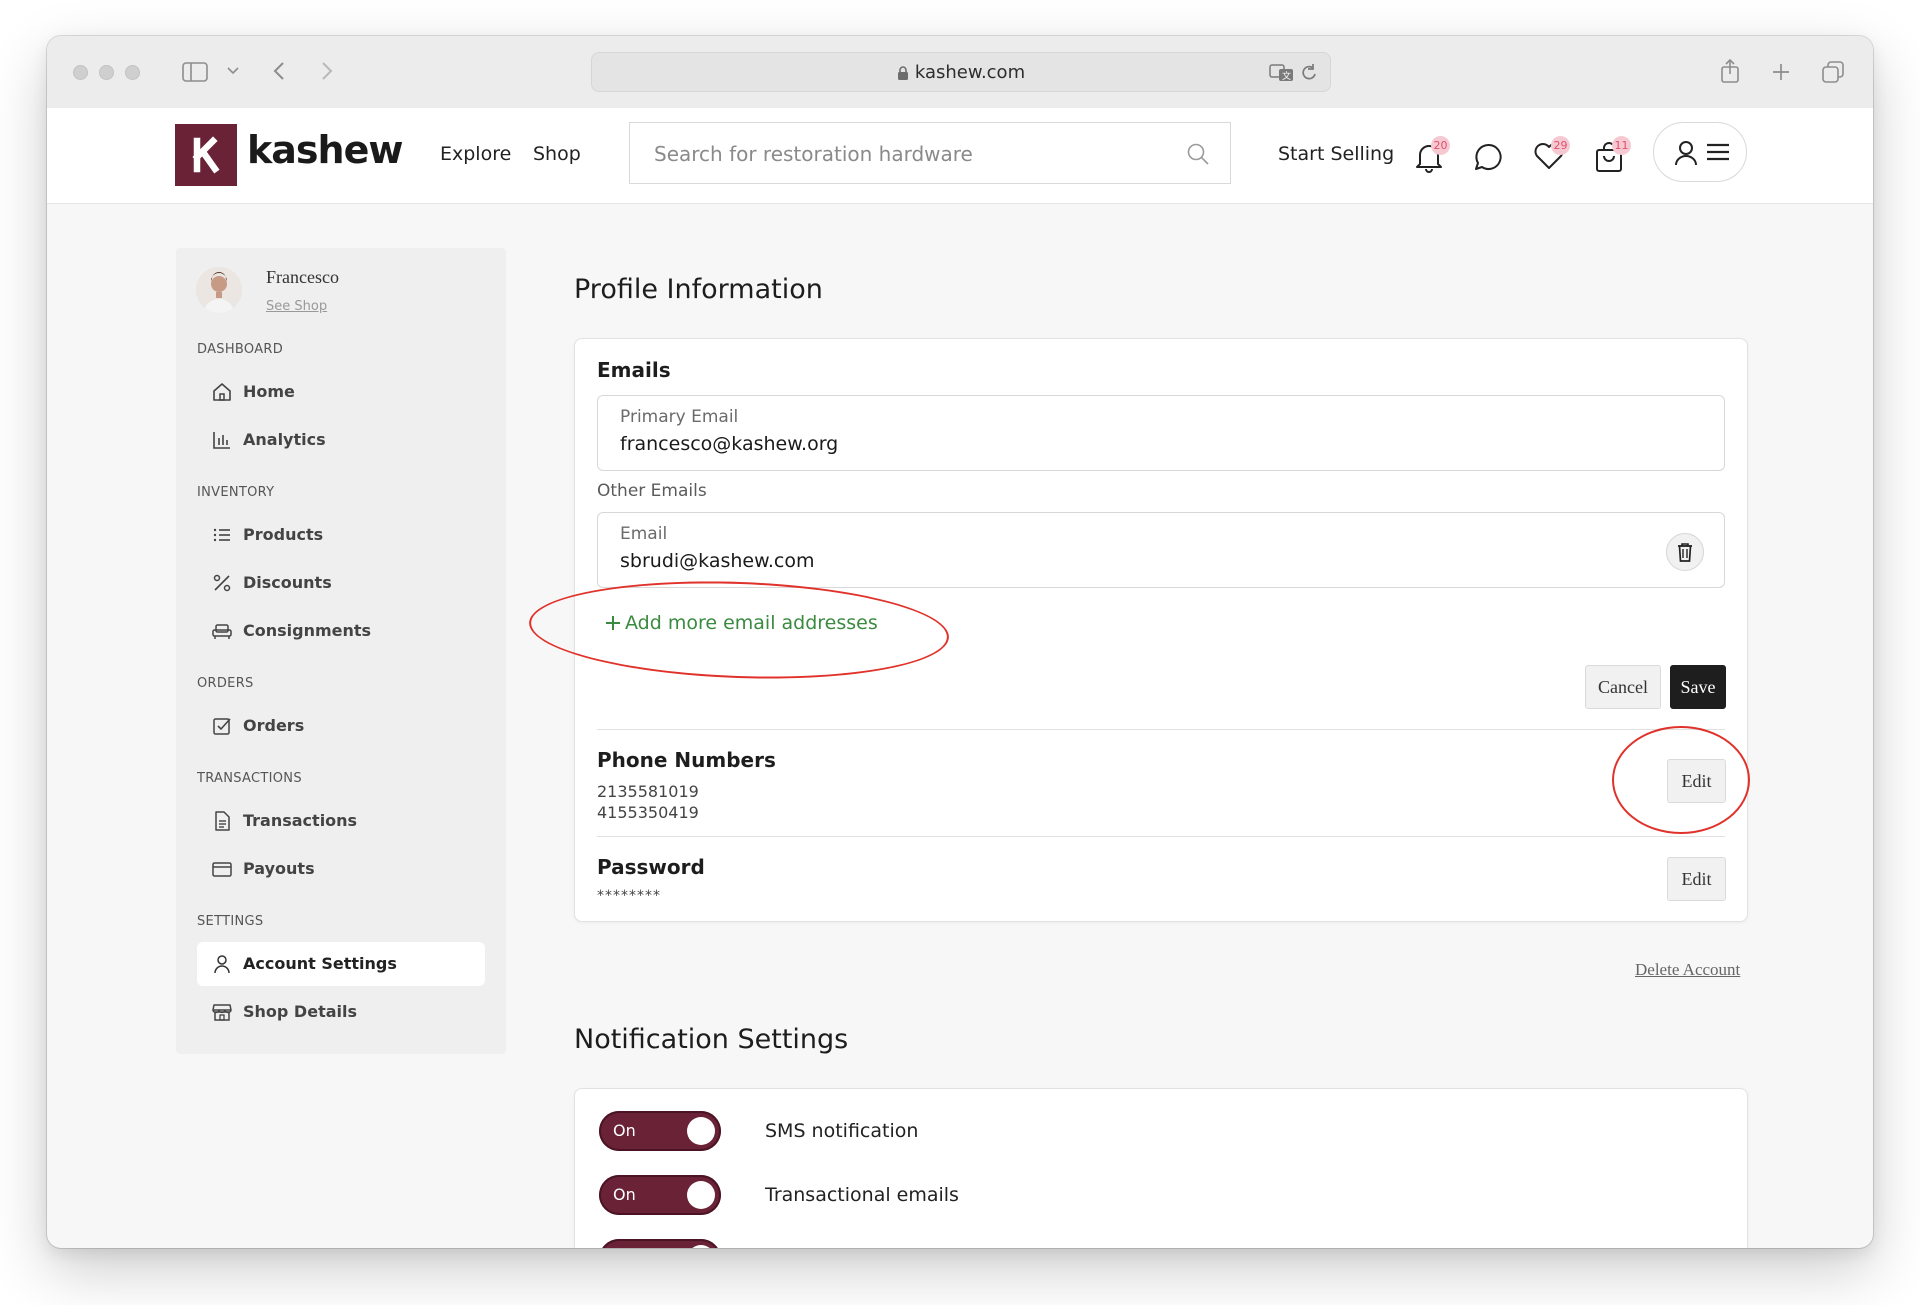 The image size is (1920, 1305). Describe the element at coordinates (222, 821) in the screenshot. I see `document-icon` at that location.